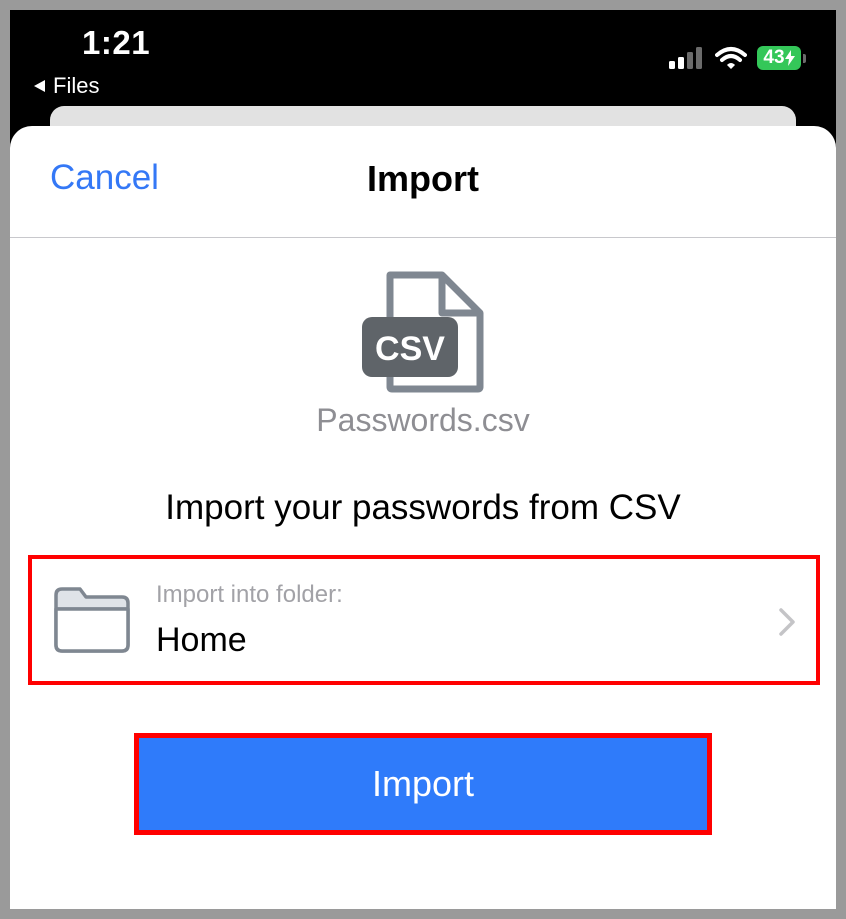 This screenshot has width=846, height=919. Describe the element at coordinates (789, 58) in the screenshot. I see `bolt-icon` at that location.